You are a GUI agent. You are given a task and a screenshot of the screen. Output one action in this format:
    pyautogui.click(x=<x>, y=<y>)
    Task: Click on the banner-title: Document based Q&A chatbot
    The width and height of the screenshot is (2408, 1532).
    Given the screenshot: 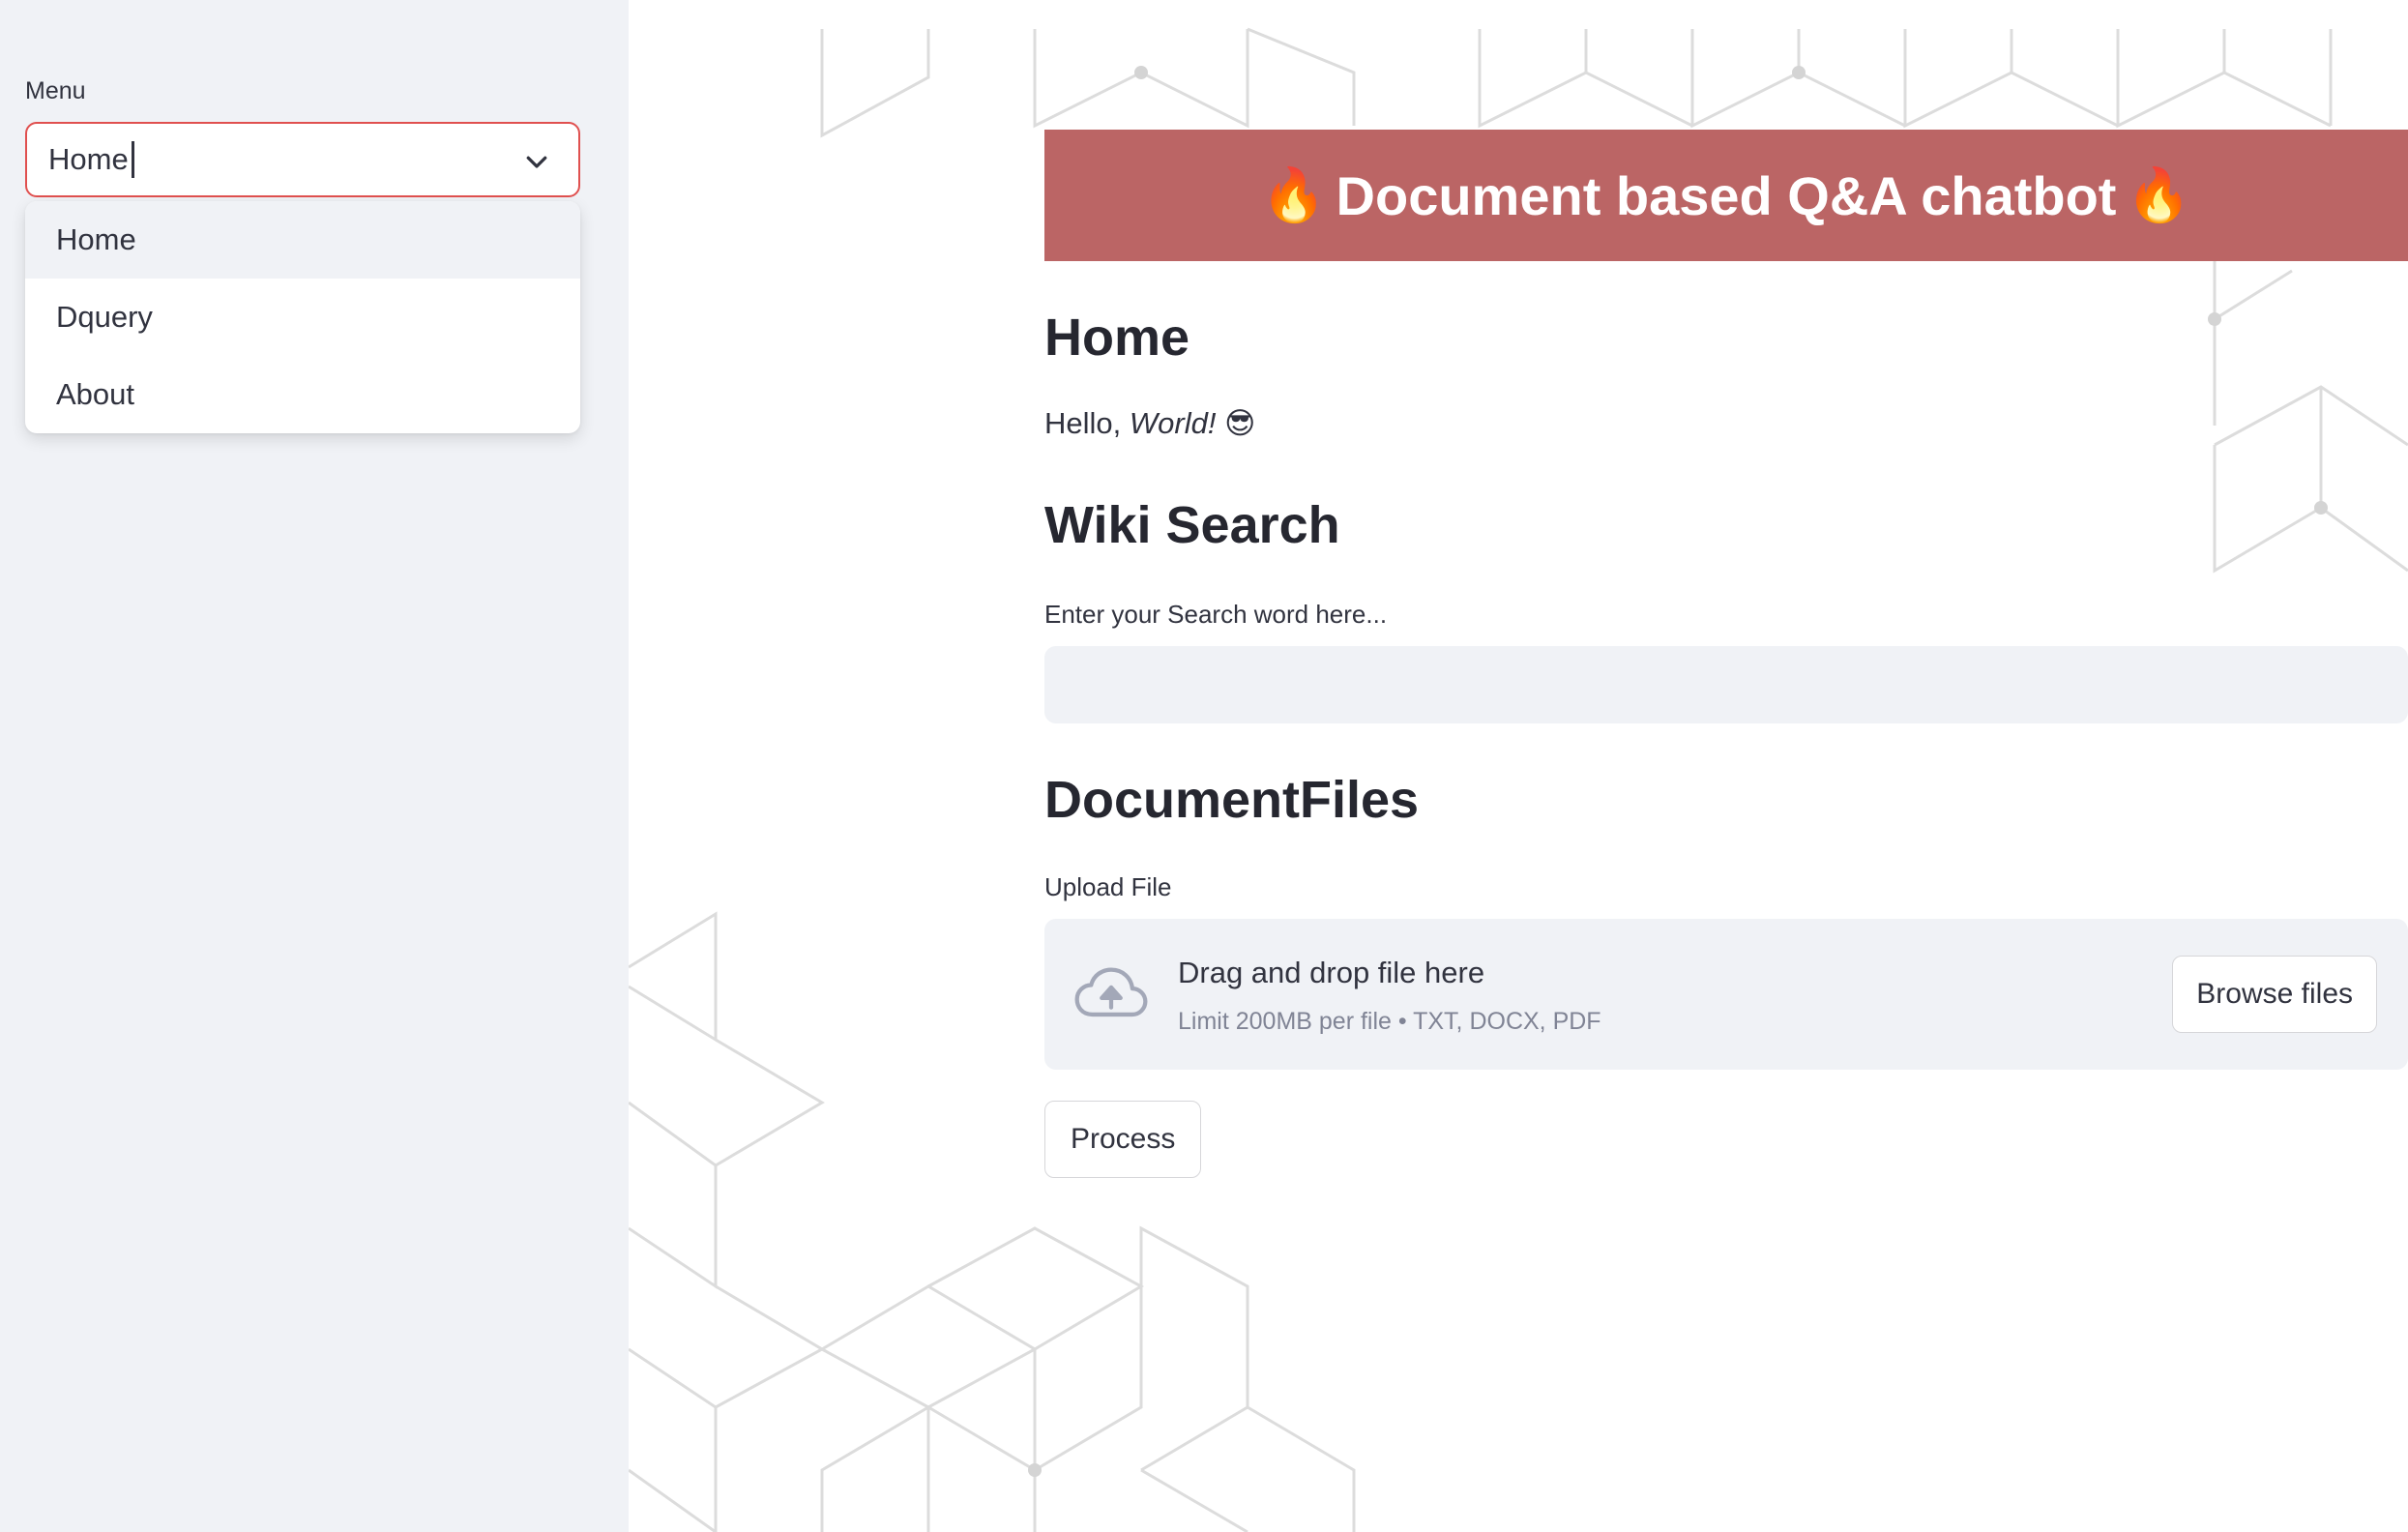 What is the action you would take?
    pyautogui.click(x=1726, y=195)
    